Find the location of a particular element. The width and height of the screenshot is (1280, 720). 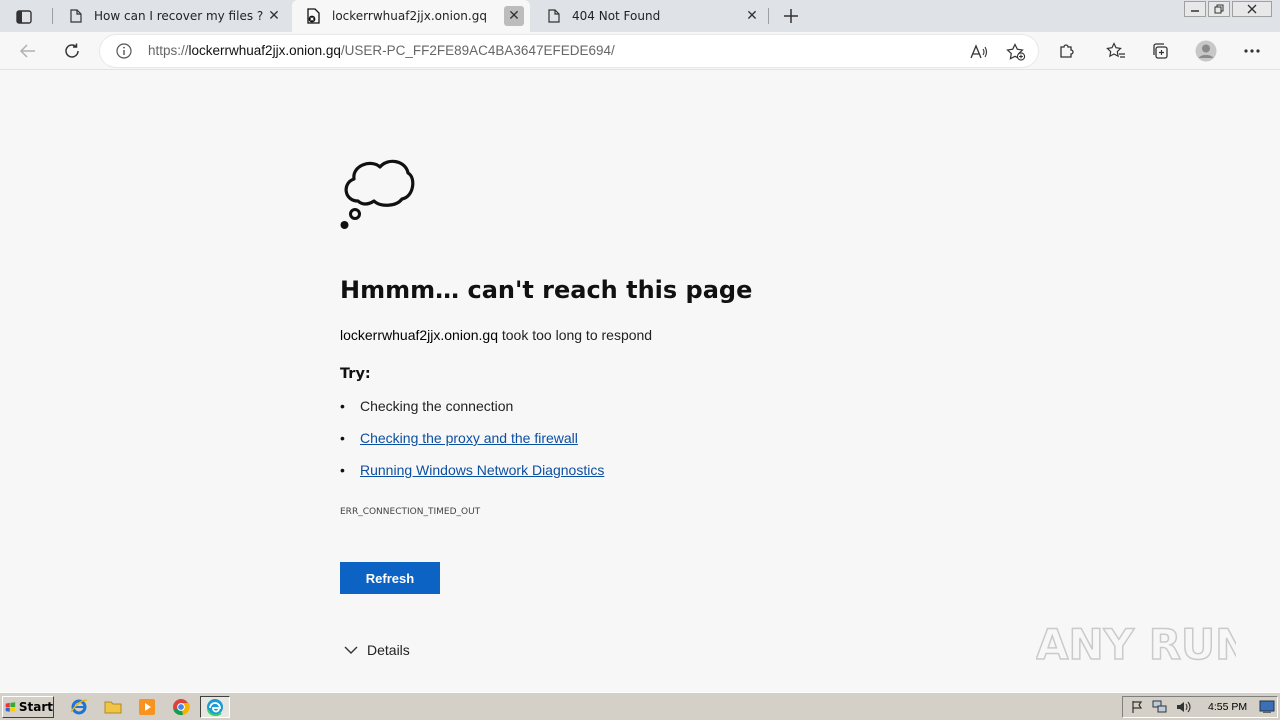

tab-404: 404 Not Found ✕ is located at coordinates (650, 16).